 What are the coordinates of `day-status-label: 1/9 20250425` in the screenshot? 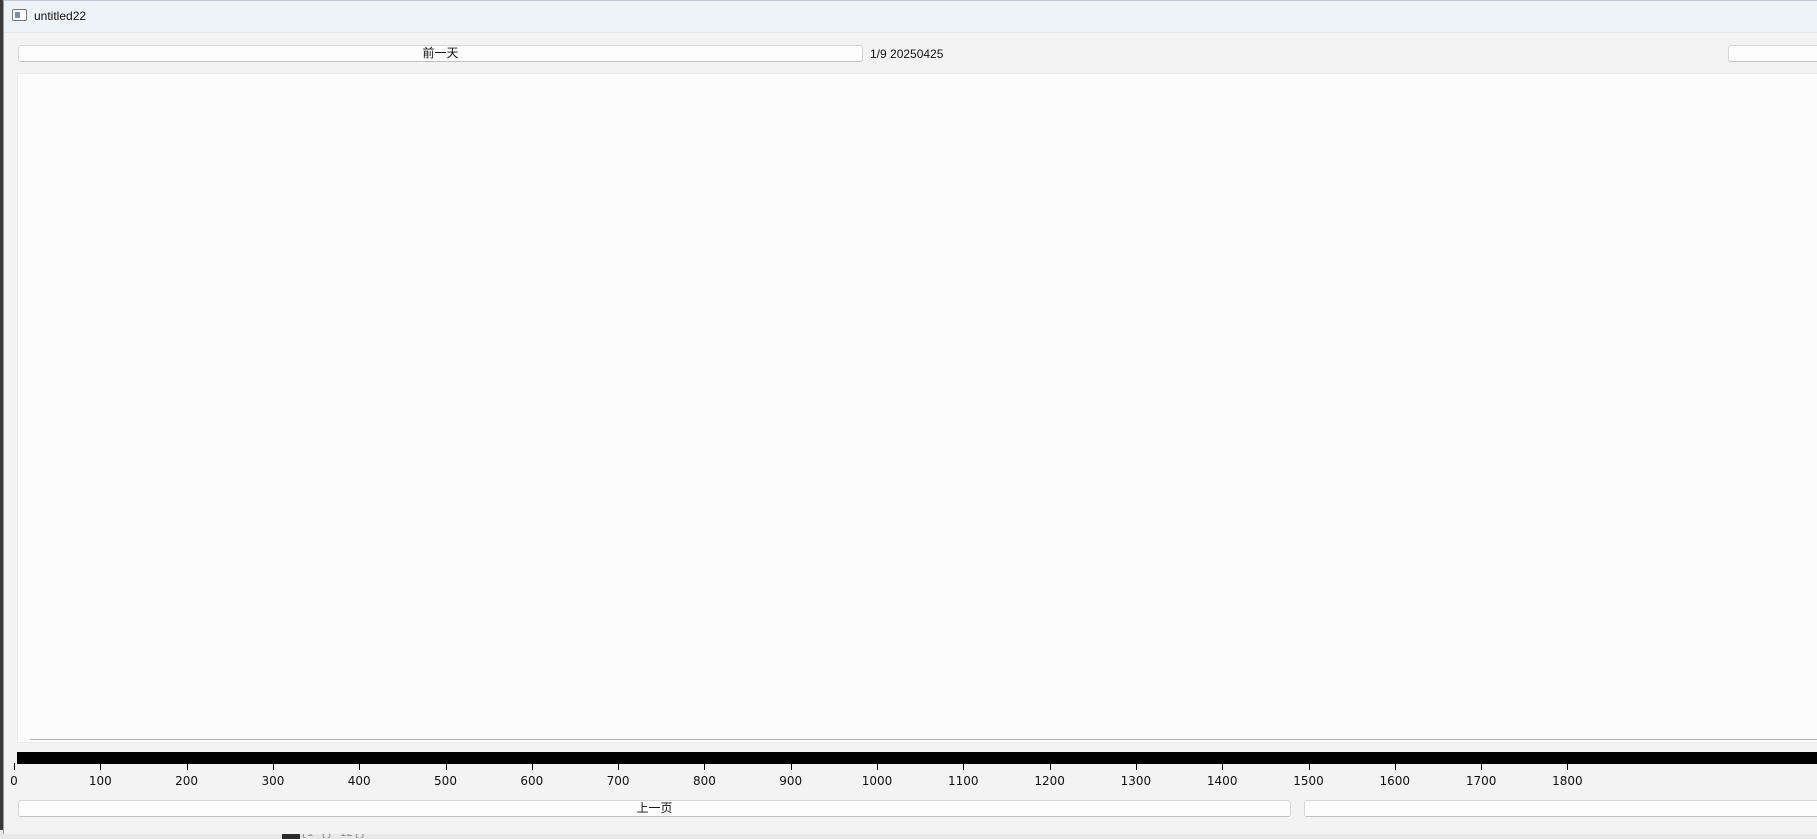 It's located at (907, 54).